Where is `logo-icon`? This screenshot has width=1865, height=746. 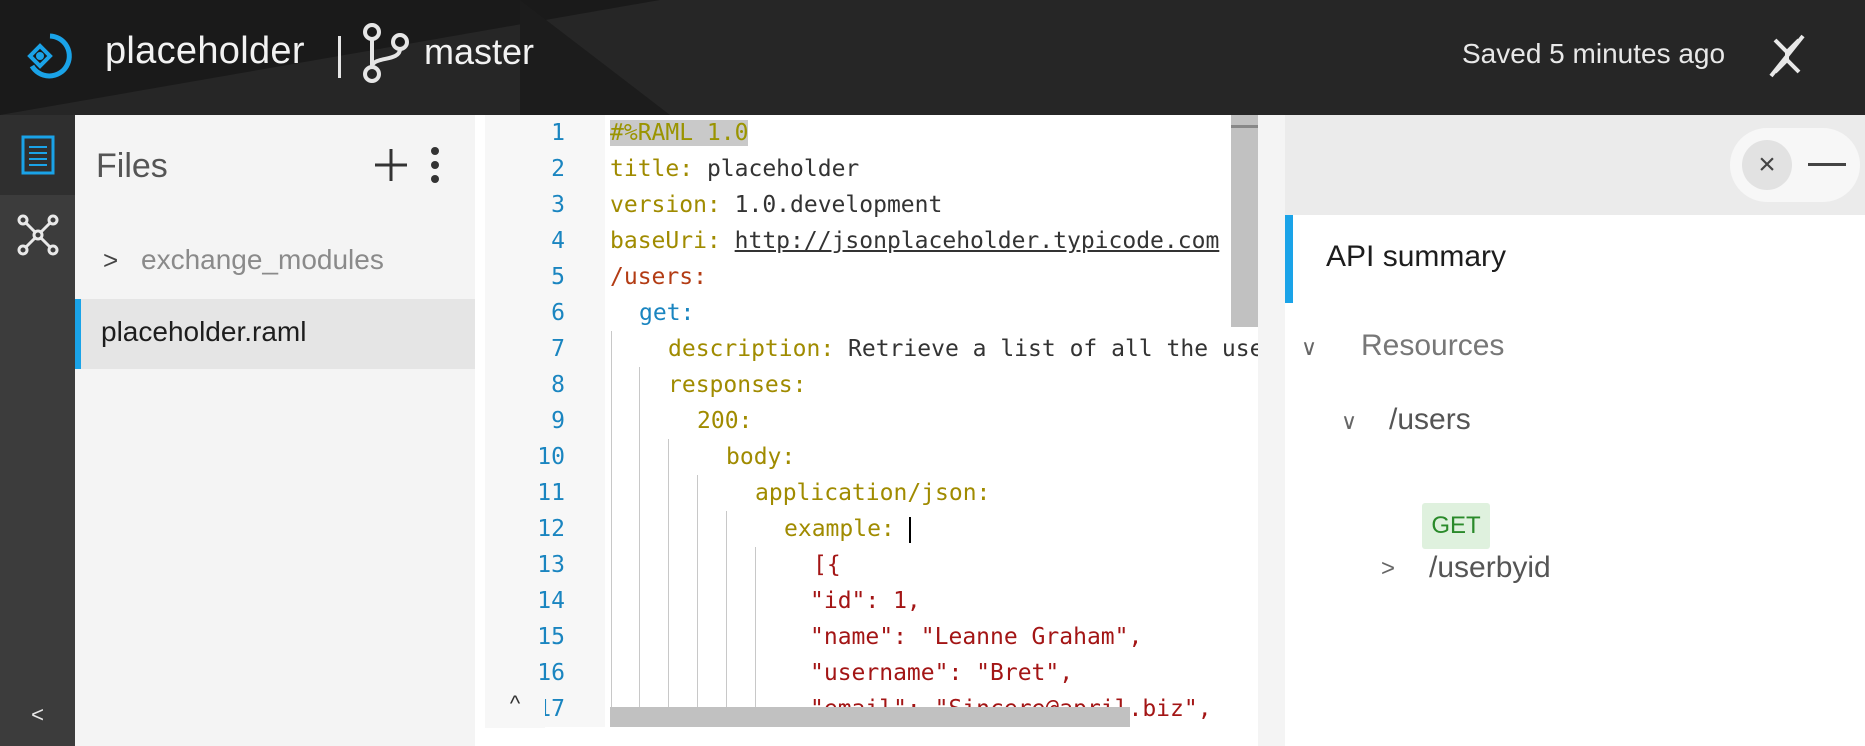 logo-icon is located at coordinates (50, 56).